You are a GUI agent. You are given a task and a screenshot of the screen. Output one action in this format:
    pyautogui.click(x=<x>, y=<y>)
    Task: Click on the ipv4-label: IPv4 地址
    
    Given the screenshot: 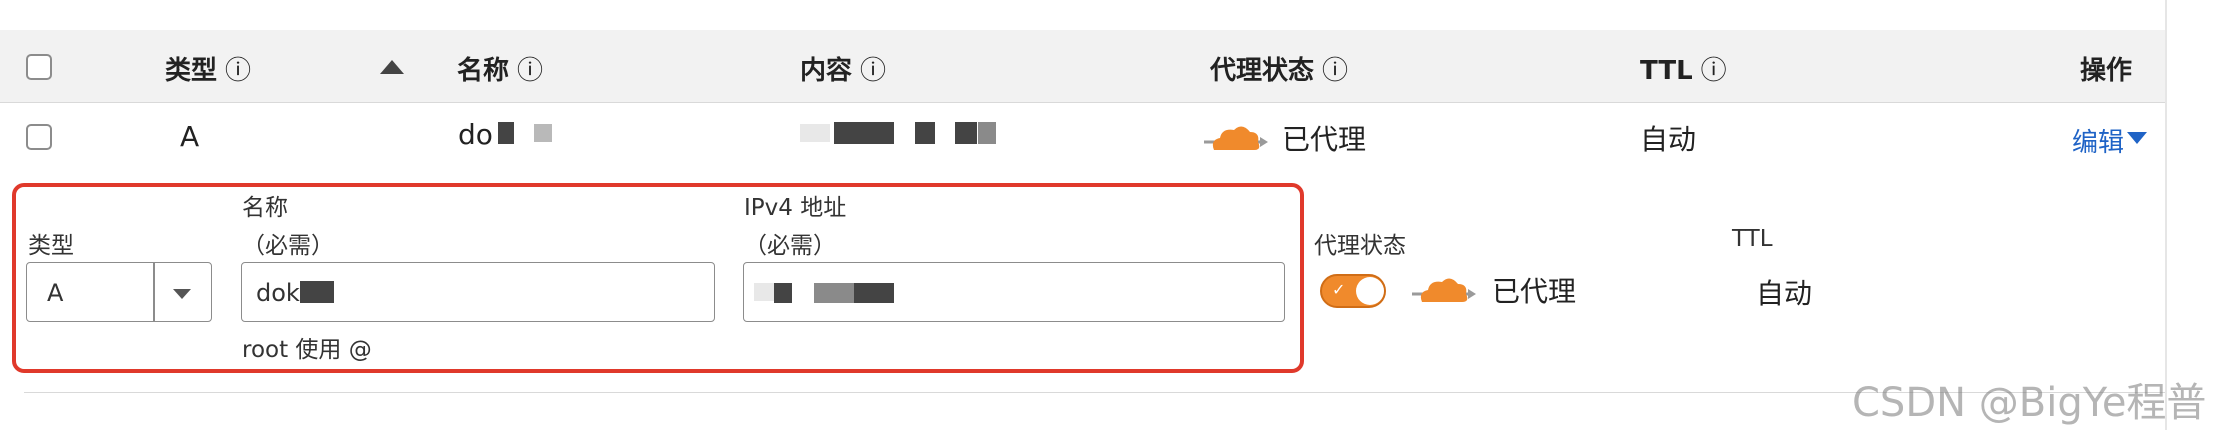 What is the action you would take?
    pyautogui.click(x=795, y=208)
    